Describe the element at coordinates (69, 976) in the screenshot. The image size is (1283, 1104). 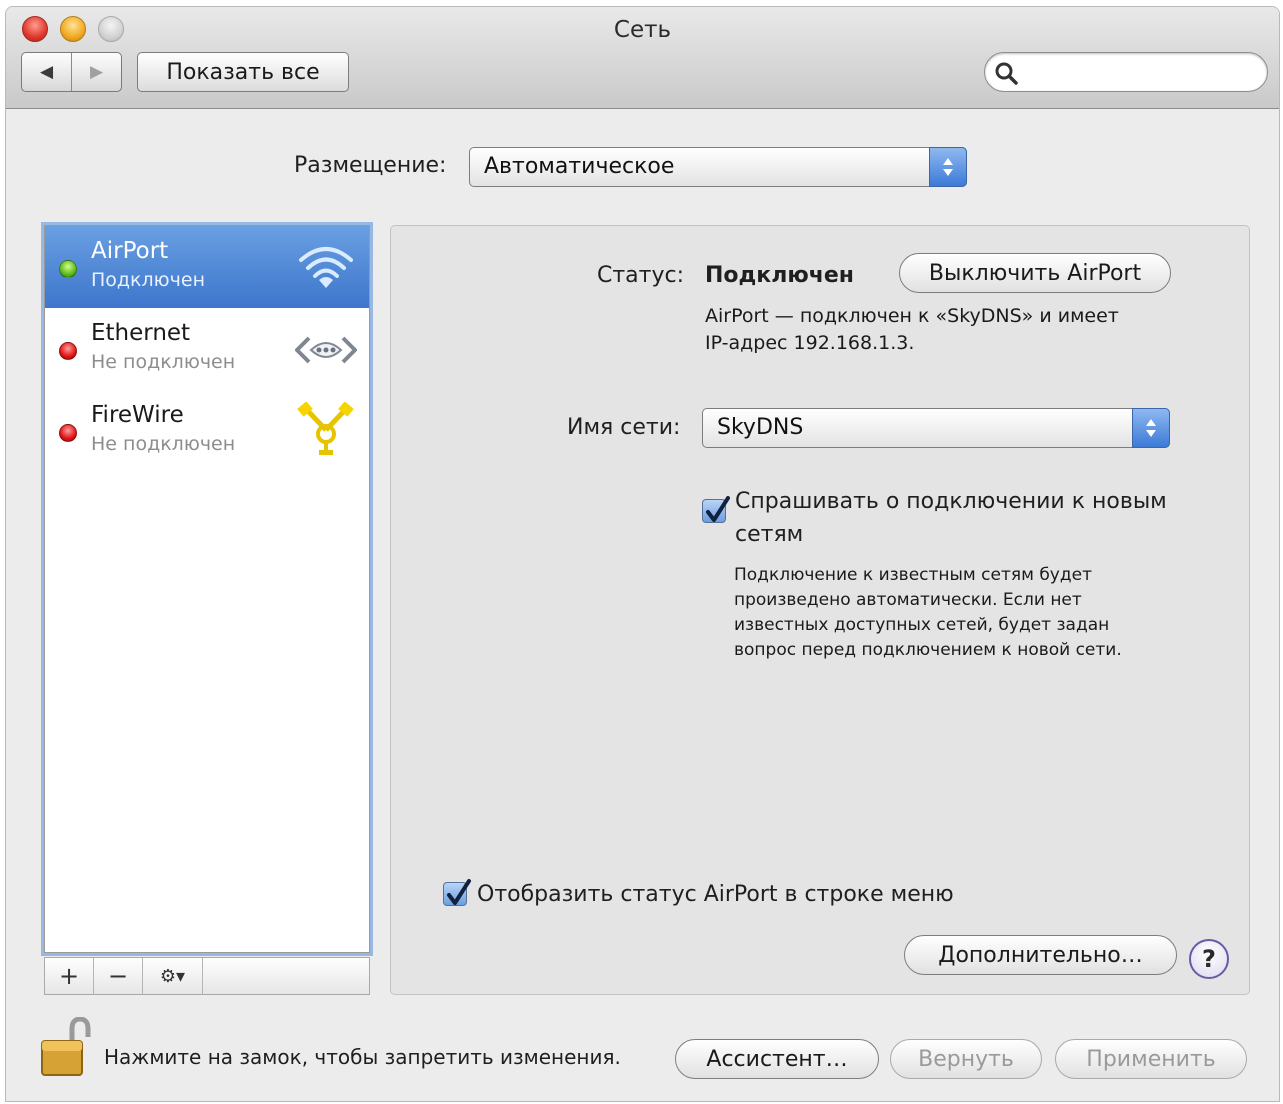
I see `add-service-button: +` at that location.